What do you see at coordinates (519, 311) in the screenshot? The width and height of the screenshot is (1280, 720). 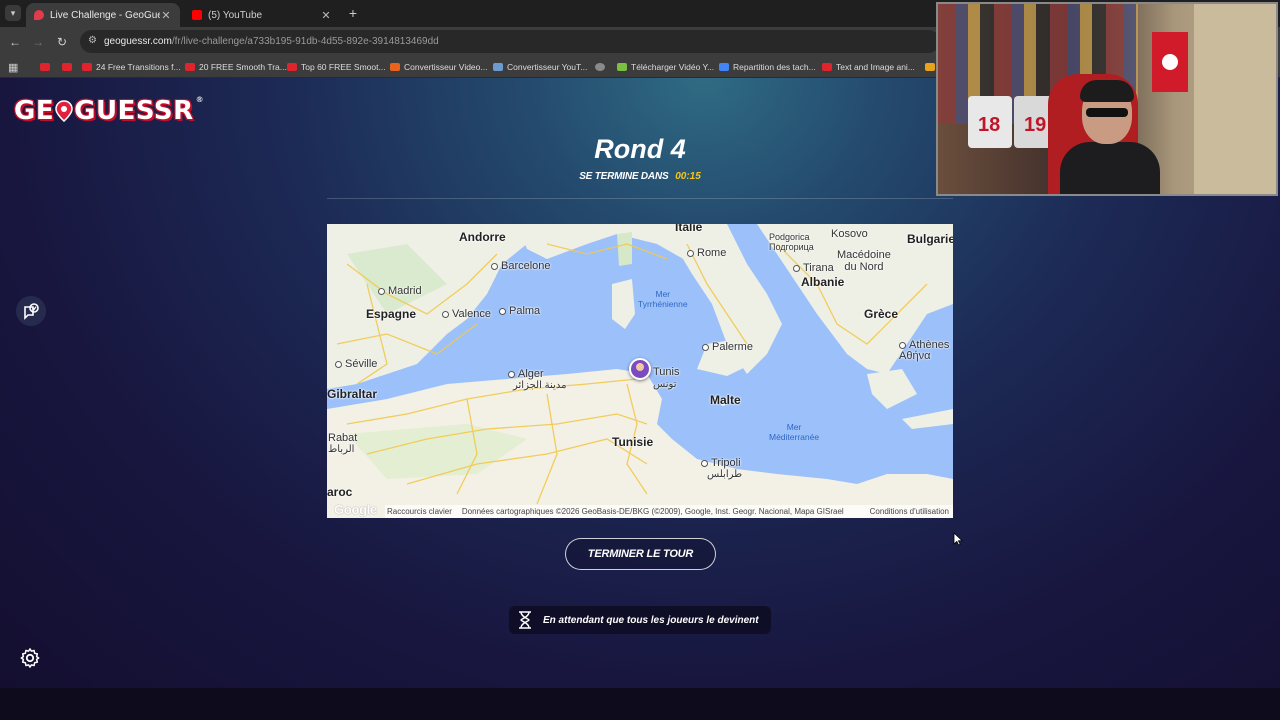 I see `map-label-palma: Palma` at bounding box center [519, 311].